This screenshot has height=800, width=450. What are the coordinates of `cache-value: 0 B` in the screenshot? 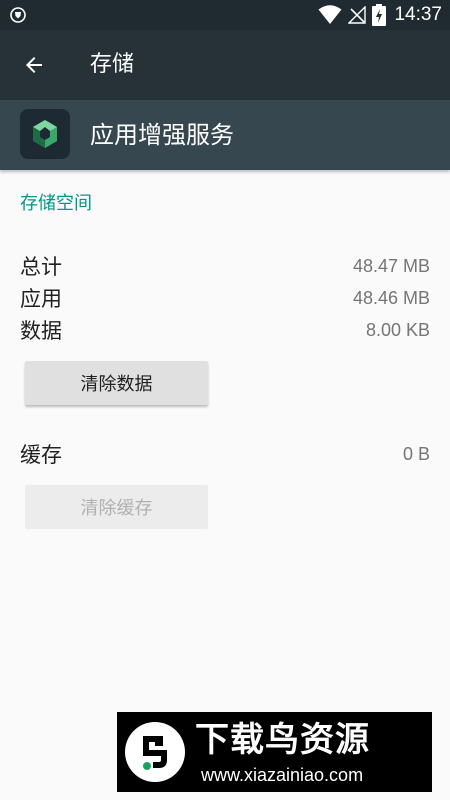 It's located at (416, 453).